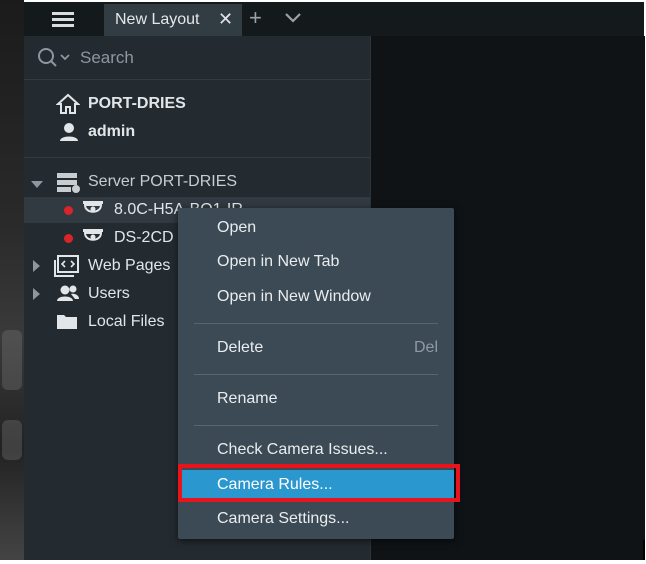 This screenshot has width=646, height=564. I want to click on chevron-down-icon, so click(293, 18).